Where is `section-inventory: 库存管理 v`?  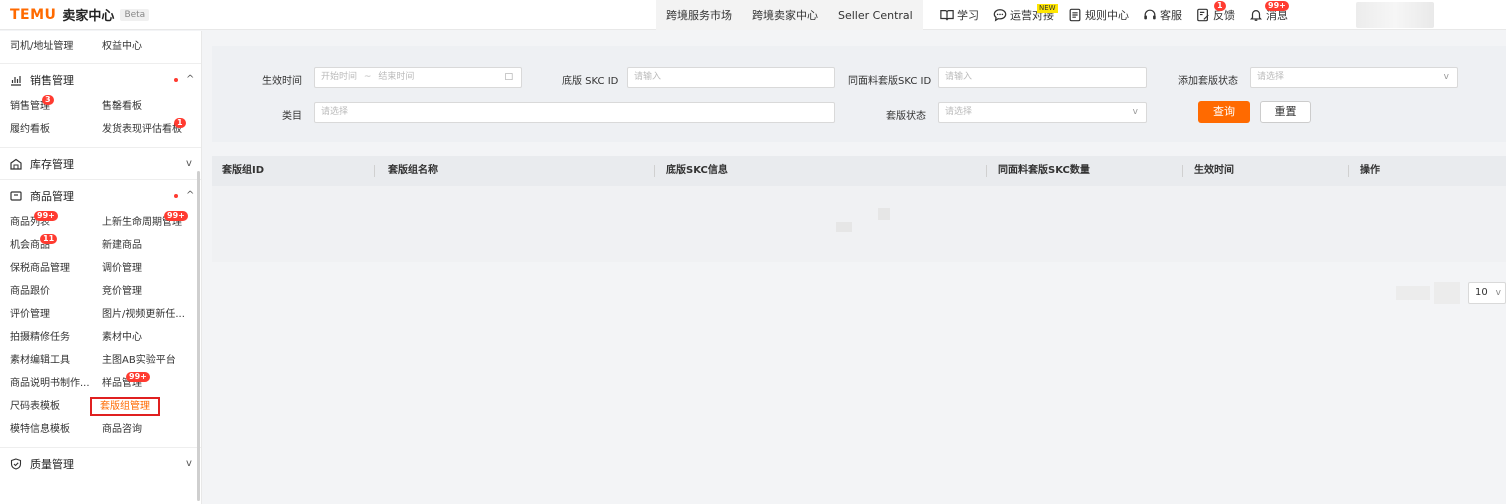 section-inventory: 库存管理 v is located at coordinates (100, 163).